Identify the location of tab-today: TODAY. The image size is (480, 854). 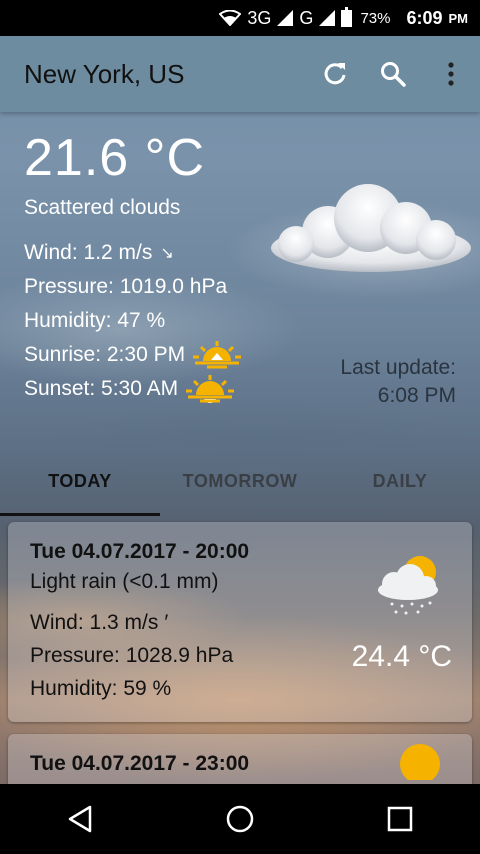
(80, 481).